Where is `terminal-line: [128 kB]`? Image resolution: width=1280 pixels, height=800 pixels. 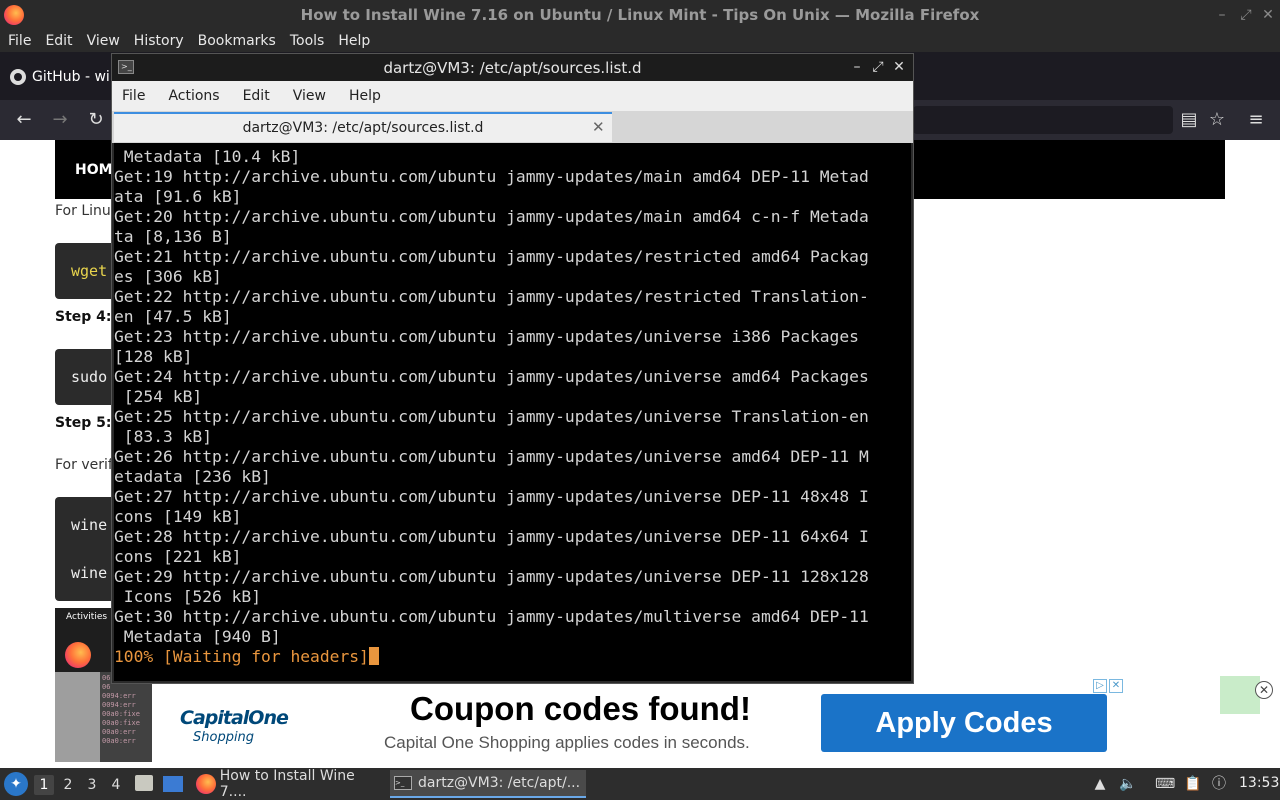 terminal-line: [128 kB] is located at coordinates (153, 356).